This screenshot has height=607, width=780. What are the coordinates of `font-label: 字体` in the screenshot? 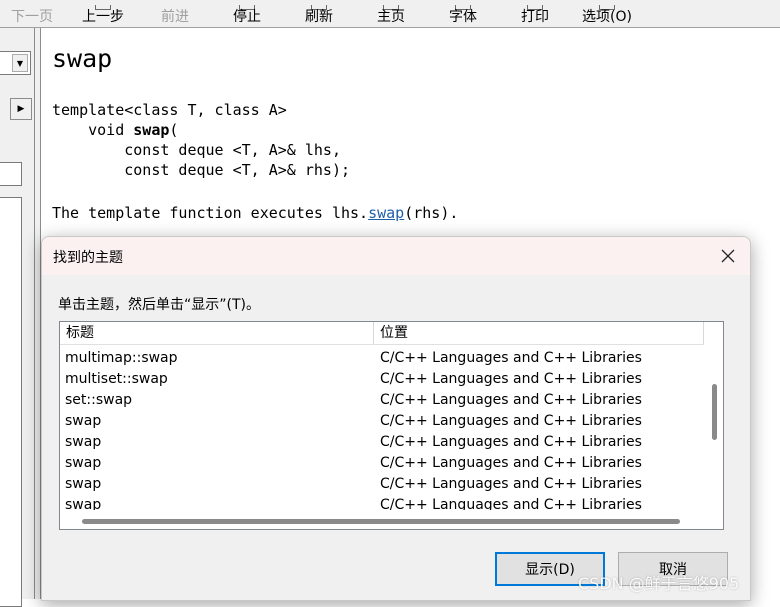 It's located at (463, 17).